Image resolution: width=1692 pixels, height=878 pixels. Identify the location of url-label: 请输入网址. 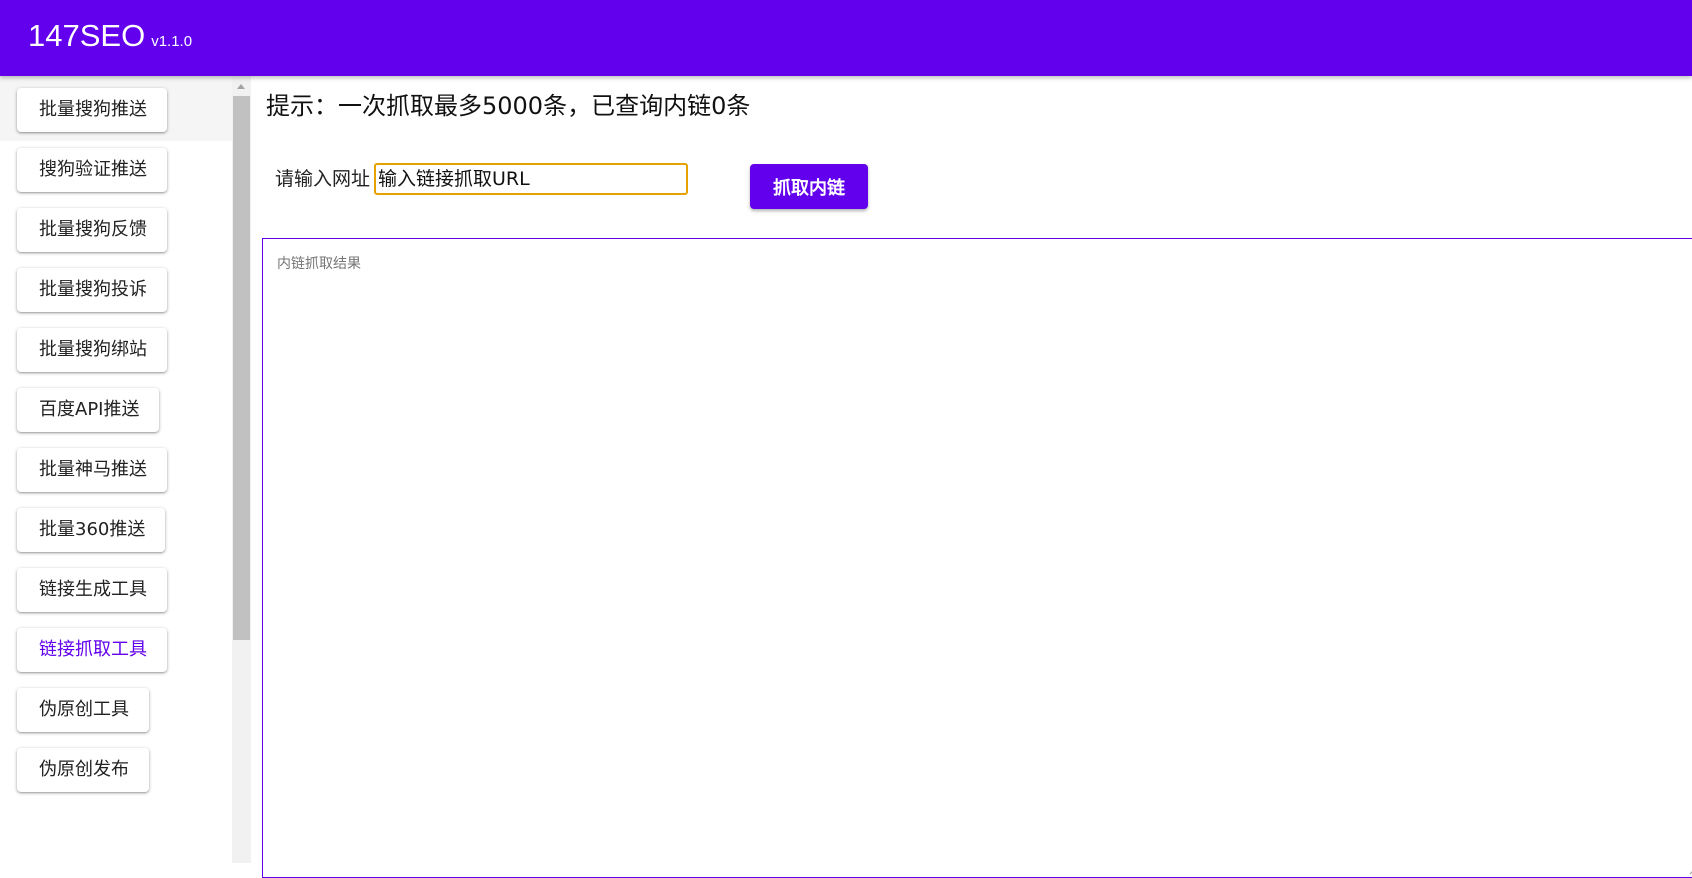
(323, 179).